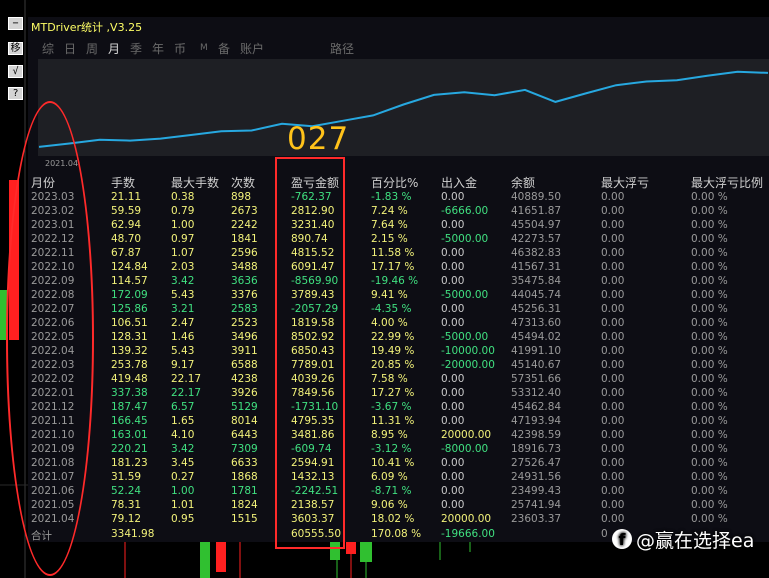  Describe the element at coordinates (129, 449) in the screenshot. I see `table-cell: 220.21` at that location.